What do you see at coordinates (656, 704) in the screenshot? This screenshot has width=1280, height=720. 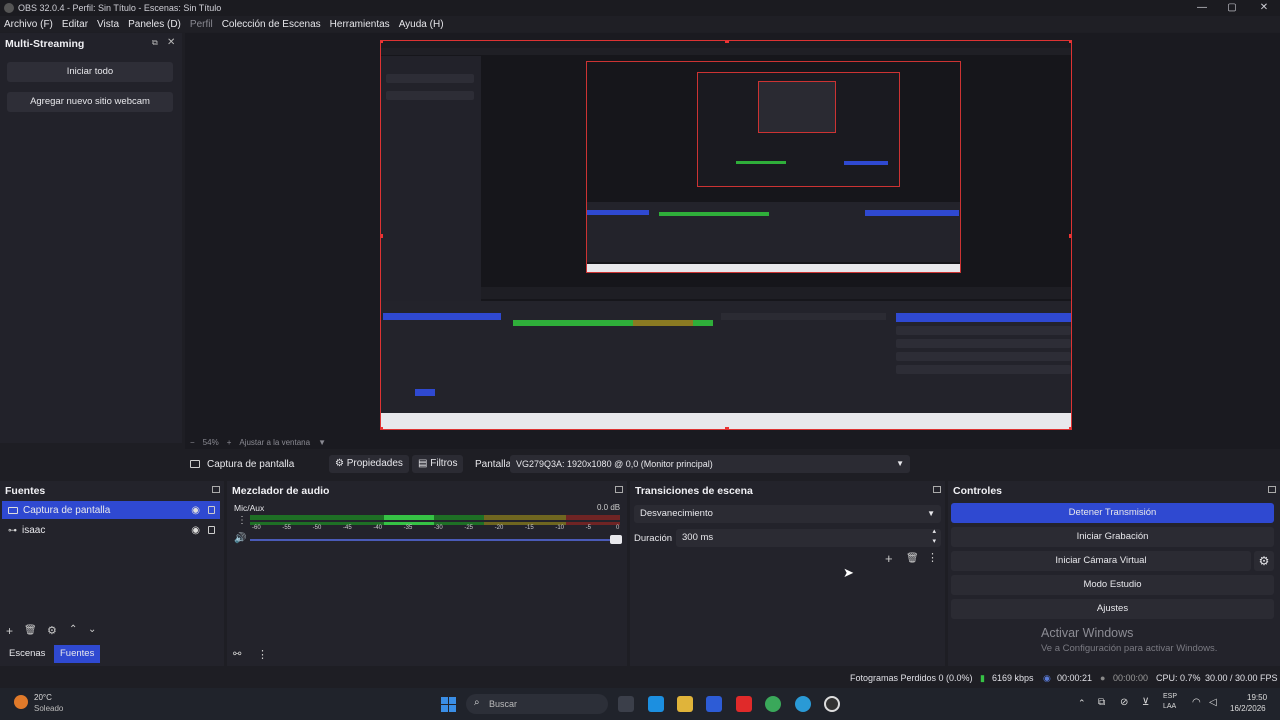 I see `copilot-icon` at bounding box center [656, 704].